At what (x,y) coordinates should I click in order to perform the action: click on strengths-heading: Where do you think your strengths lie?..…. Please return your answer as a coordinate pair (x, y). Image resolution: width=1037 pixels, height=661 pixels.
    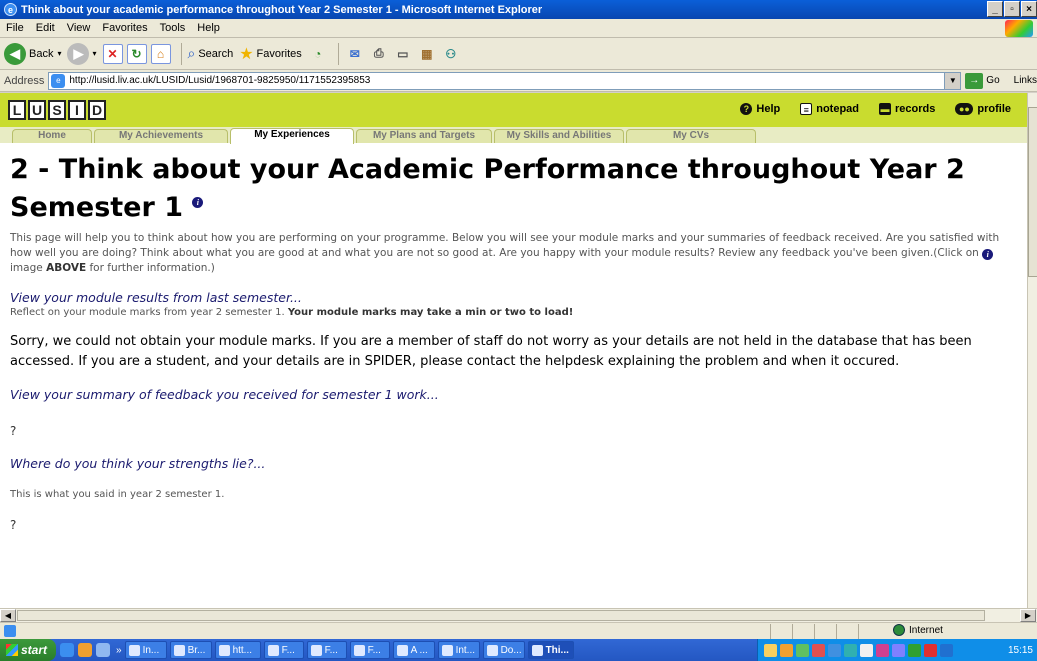
    Looking at the image, I should click on (515, 463).